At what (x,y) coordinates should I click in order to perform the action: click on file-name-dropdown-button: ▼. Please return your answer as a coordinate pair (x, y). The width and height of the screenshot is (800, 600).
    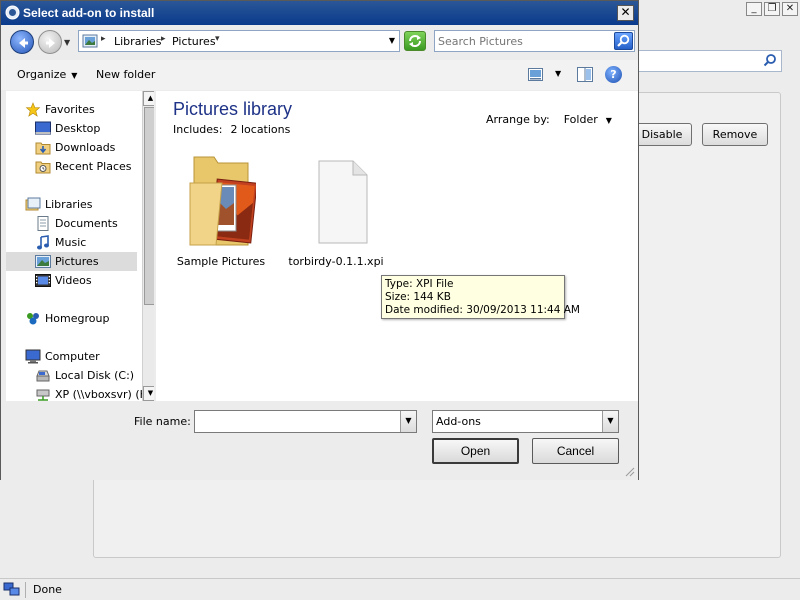
    Looking at the image, I should click on (408, 421).